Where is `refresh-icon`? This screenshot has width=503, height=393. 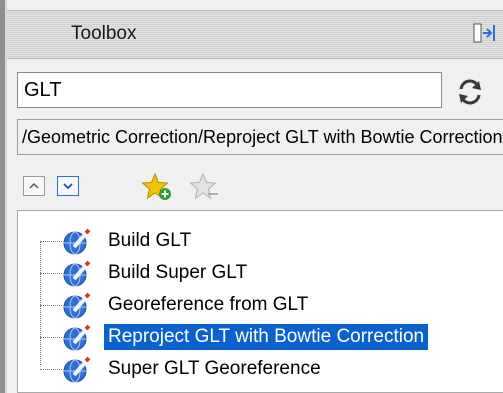
refresh-icon is located at coordinates (470, 92).